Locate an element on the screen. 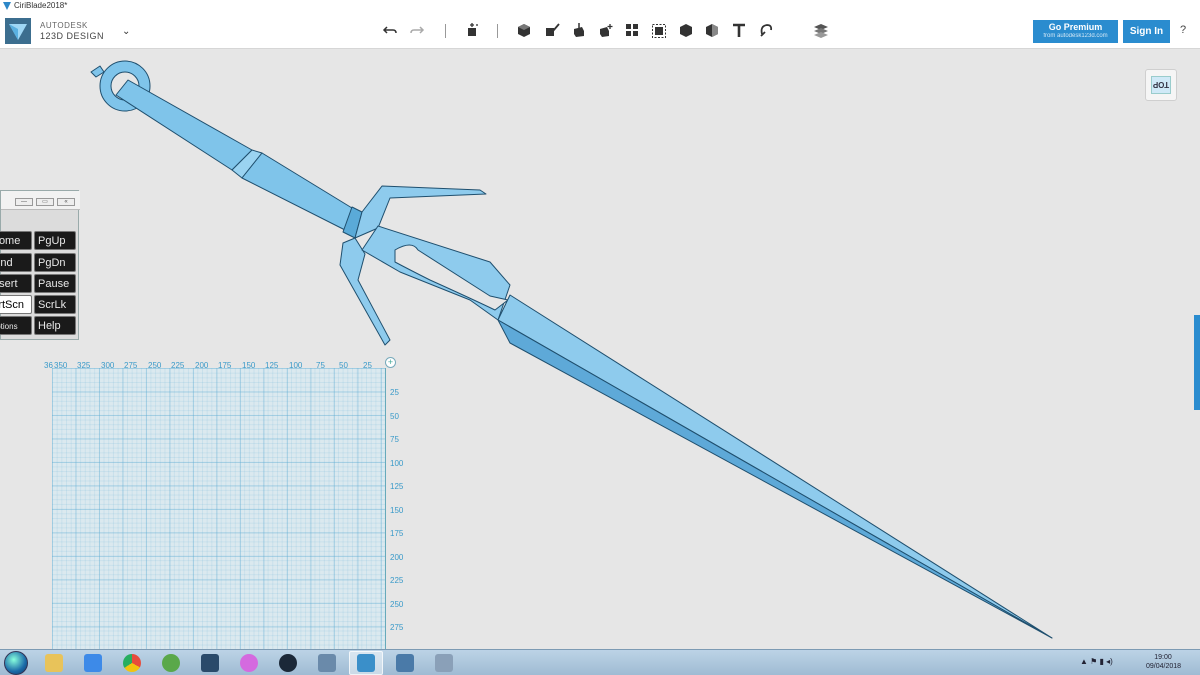 This screenshot has width=1200, height=675. combine-button is located at coordinates (686, 30).